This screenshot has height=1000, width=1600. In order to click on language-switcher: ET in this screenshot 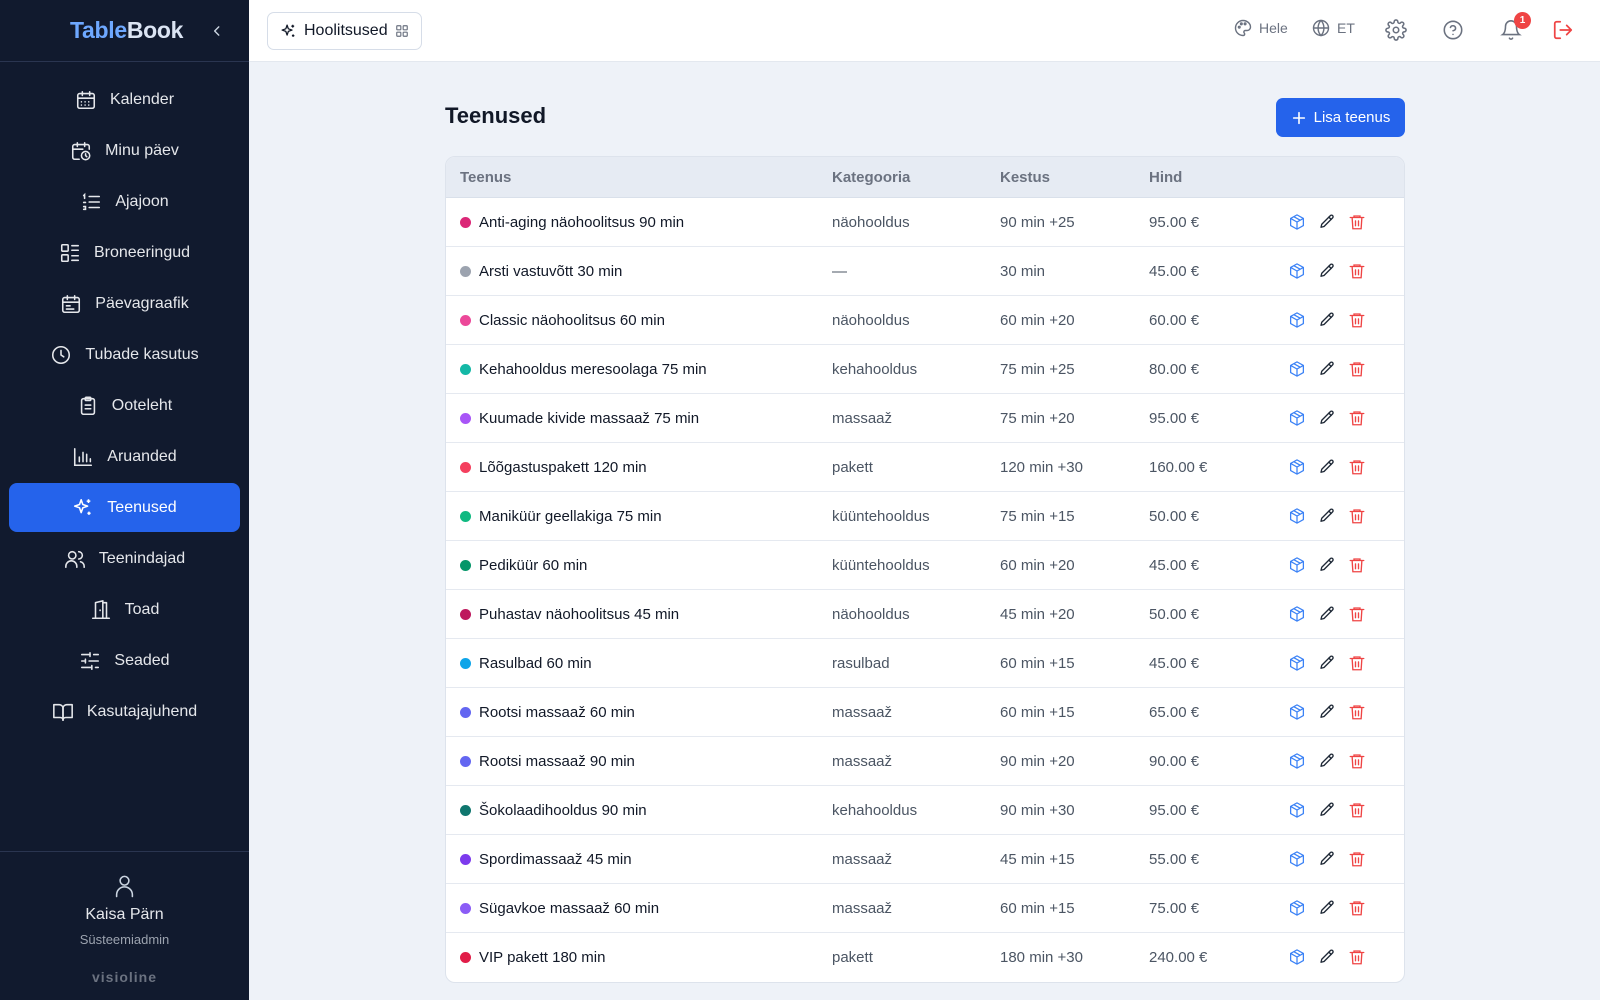, I will do `click(1333, 28)`.